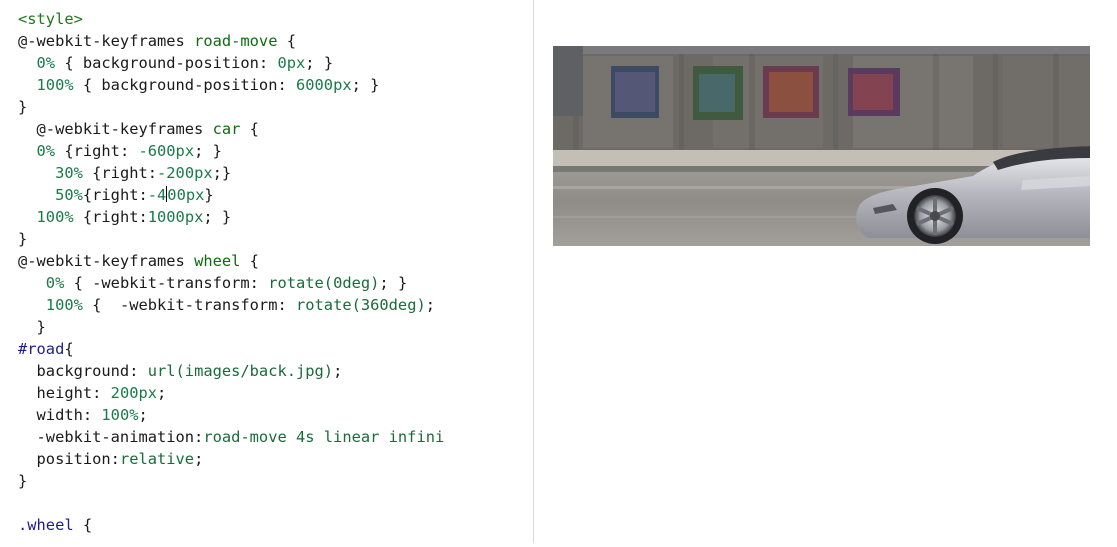 The height and width of the screenshot is (547, 1117). What do you see at coordinates (166, 151) in the screenshot?
I see `code-token: -600px` at bounding box center [166, 151].